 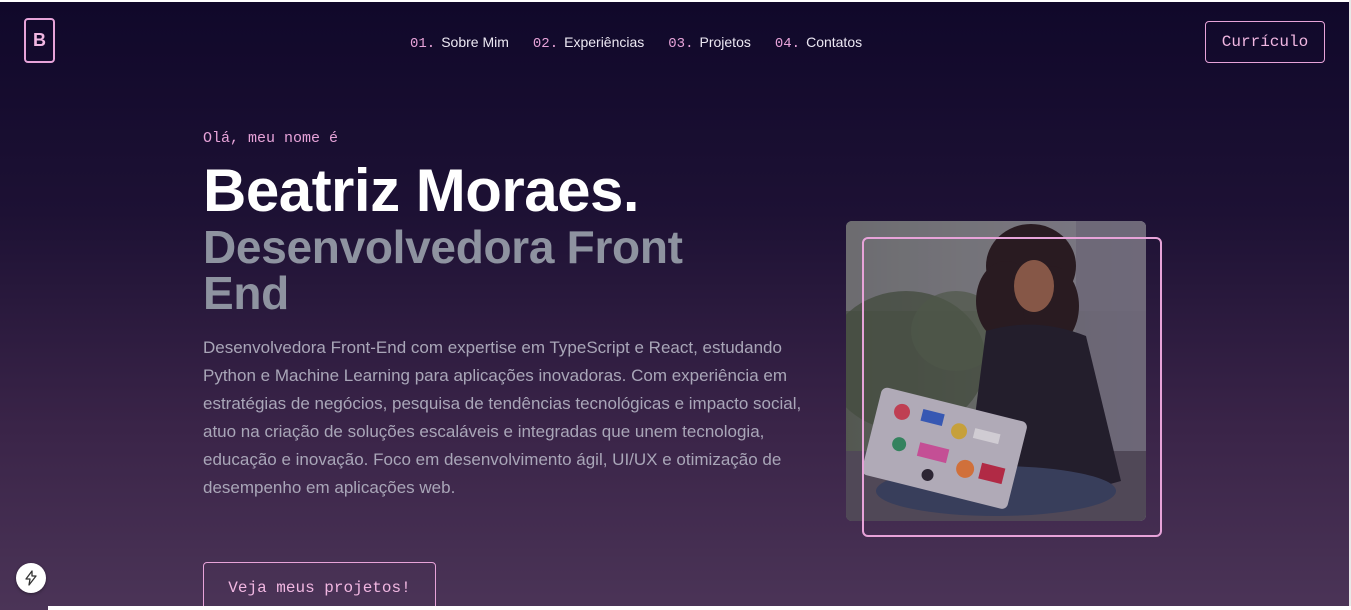 What do you see at coordinates (545, 44) in the screenshot?
I see `nav-item-number: 02.` at bounding box center [545, 44].